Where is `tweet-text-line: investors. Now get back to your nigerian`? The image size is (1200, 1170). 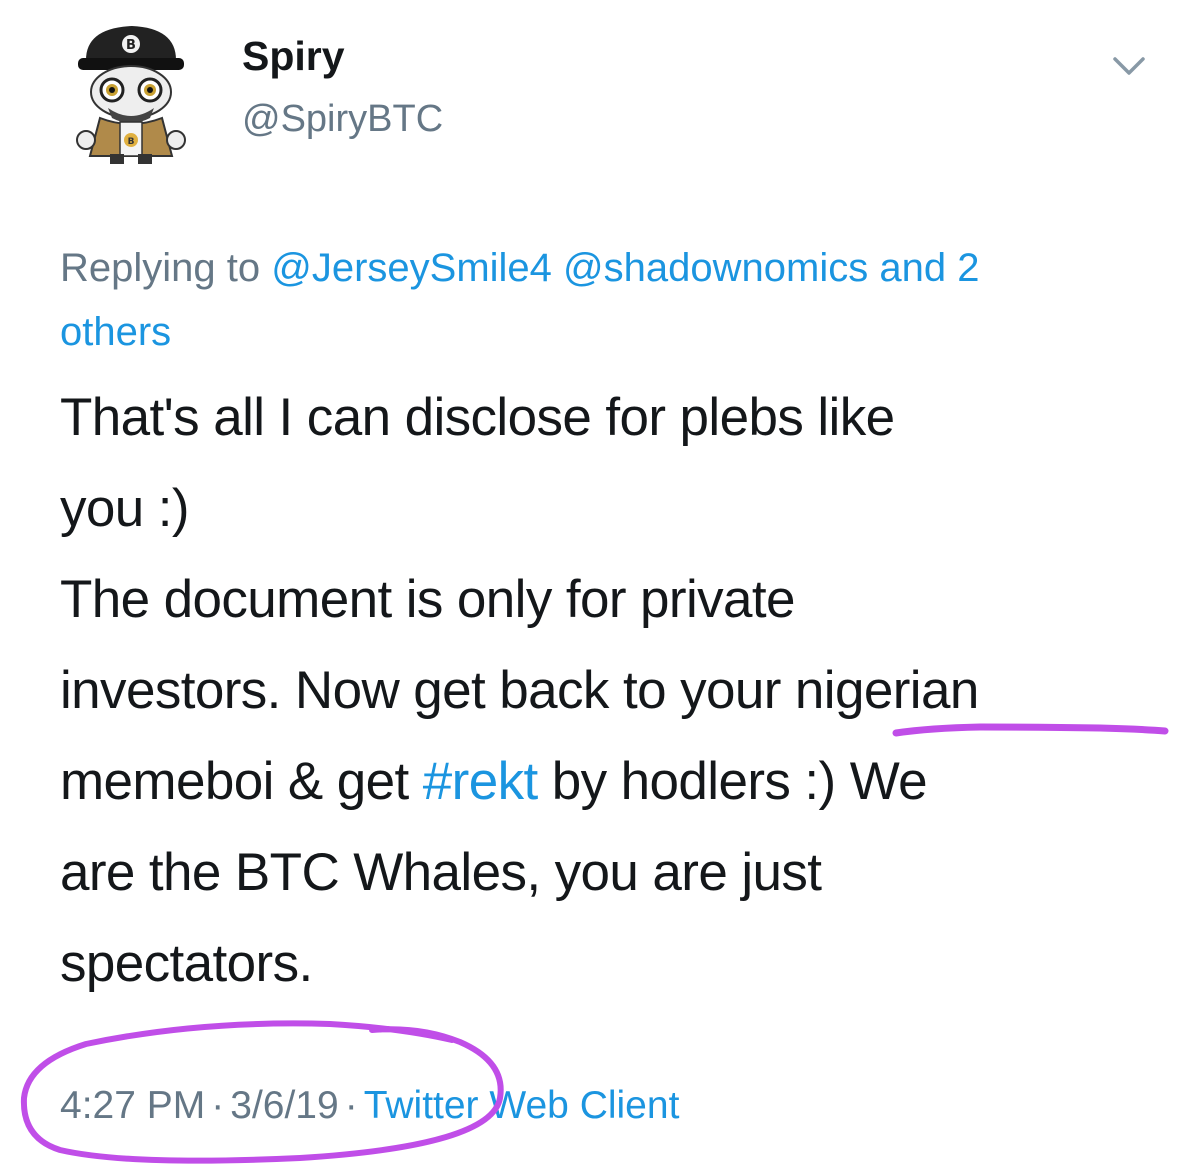 tweet-text-line: investors. Now get back to your nigerian is located at coordinates (615, 690).